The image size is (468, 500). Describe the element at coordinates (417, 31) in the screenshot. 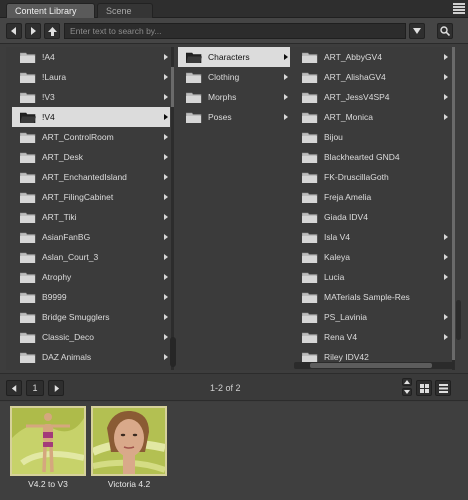

I see `search-filter-button` at that location.